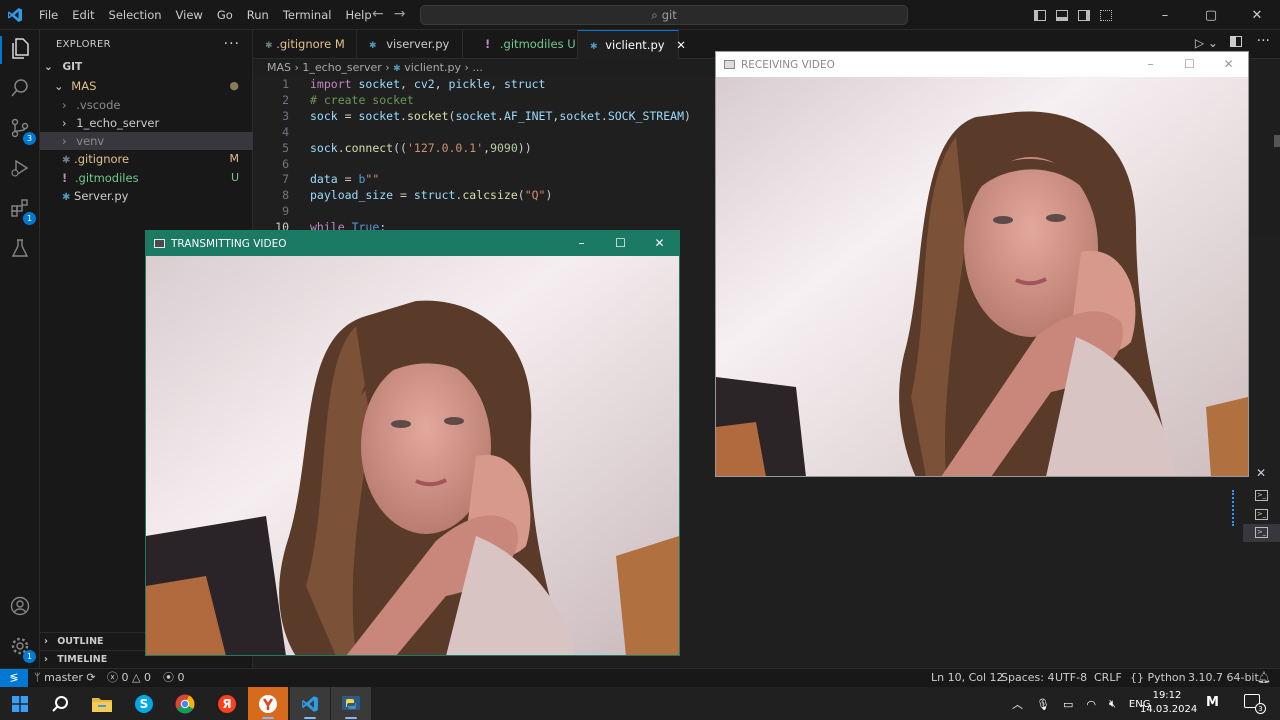 The height and width of the screenshot is (720, 1280). What do you see at coordinates (20, 250) in the screenshot?
I see `testing-flask-icon` at bounding box center [20, 250].